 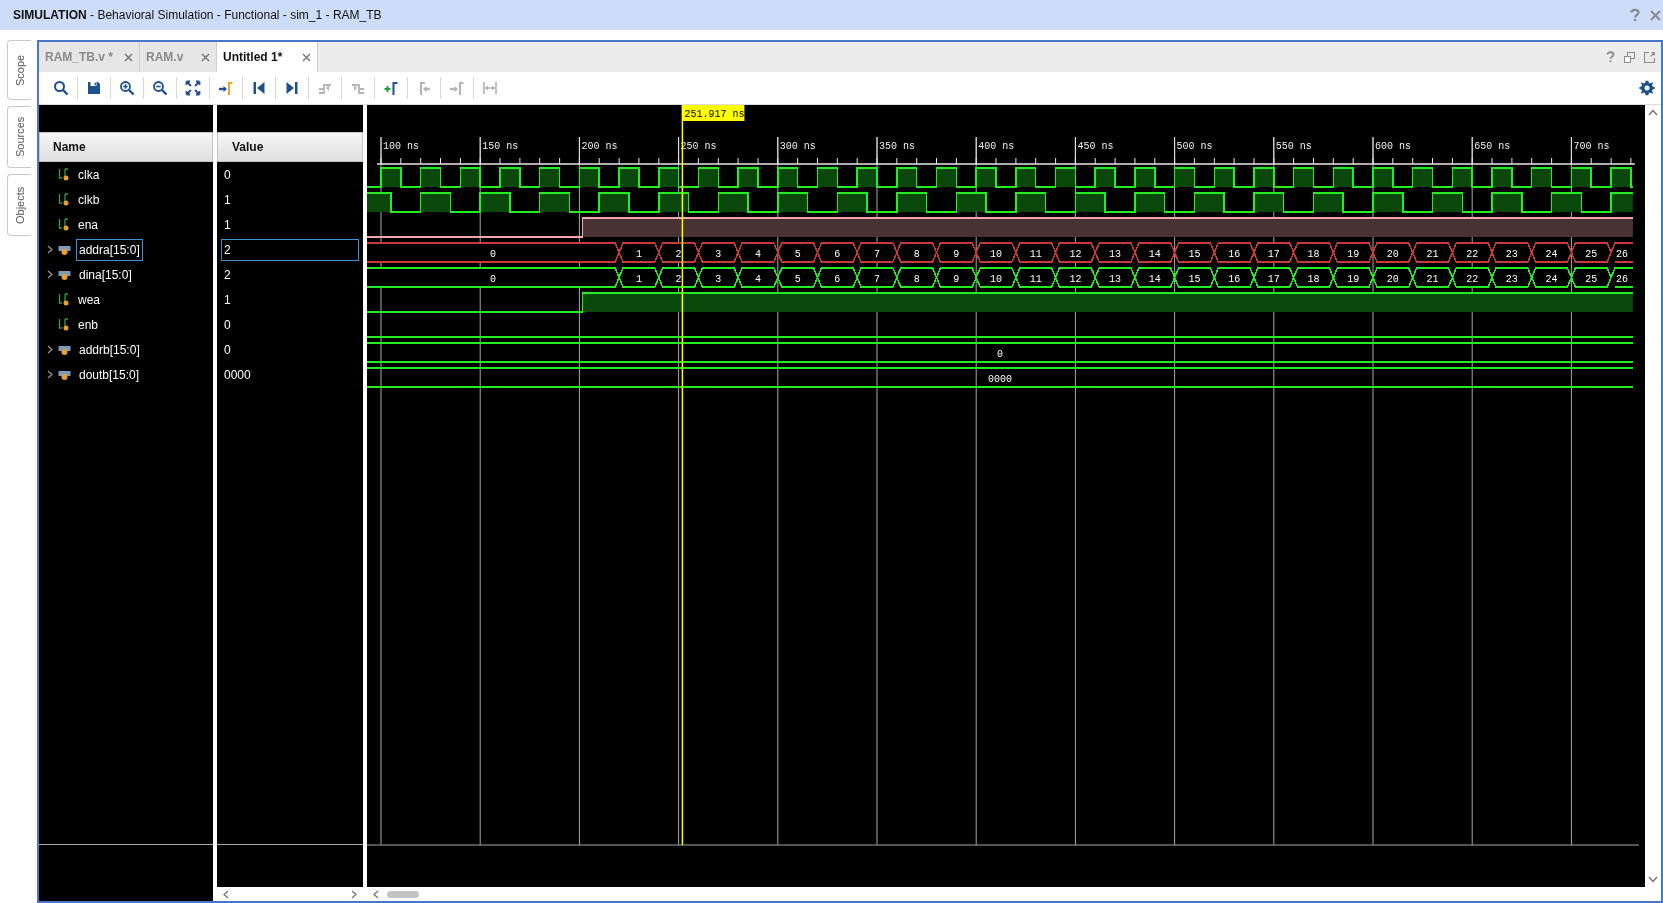 I want to click on bus-value: 14, so click(x=1154, y=279).